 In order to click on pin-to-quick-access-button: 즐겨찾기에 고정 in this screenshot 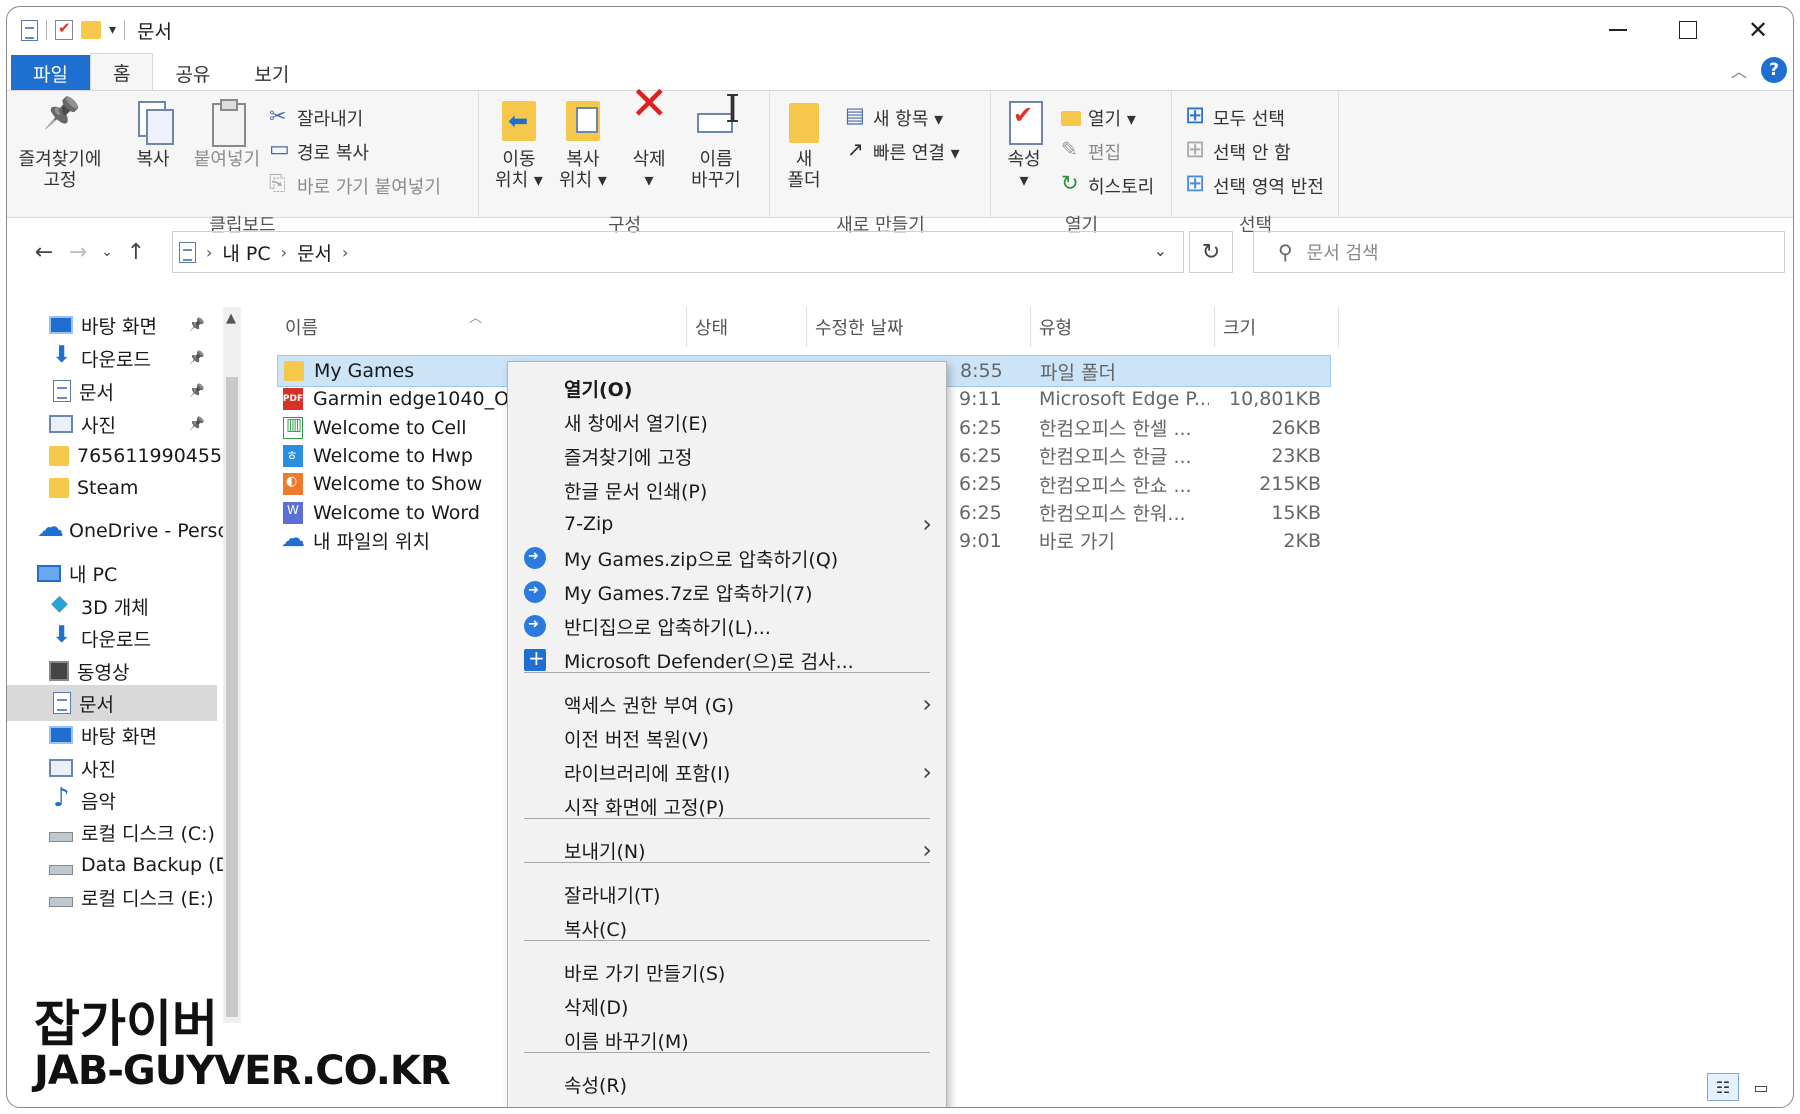, I will do `click(60, 145)`.